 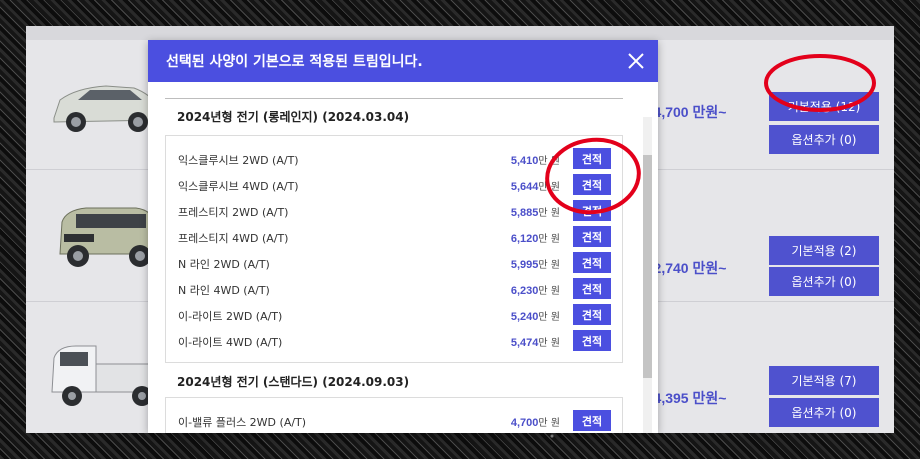 What do you see at coordinates (394, 159) in the screenshot?
I see `trim-row: 익스클루시브 2WD (A/T) 5,410만 원 견적` at bounding box center [394, 159].